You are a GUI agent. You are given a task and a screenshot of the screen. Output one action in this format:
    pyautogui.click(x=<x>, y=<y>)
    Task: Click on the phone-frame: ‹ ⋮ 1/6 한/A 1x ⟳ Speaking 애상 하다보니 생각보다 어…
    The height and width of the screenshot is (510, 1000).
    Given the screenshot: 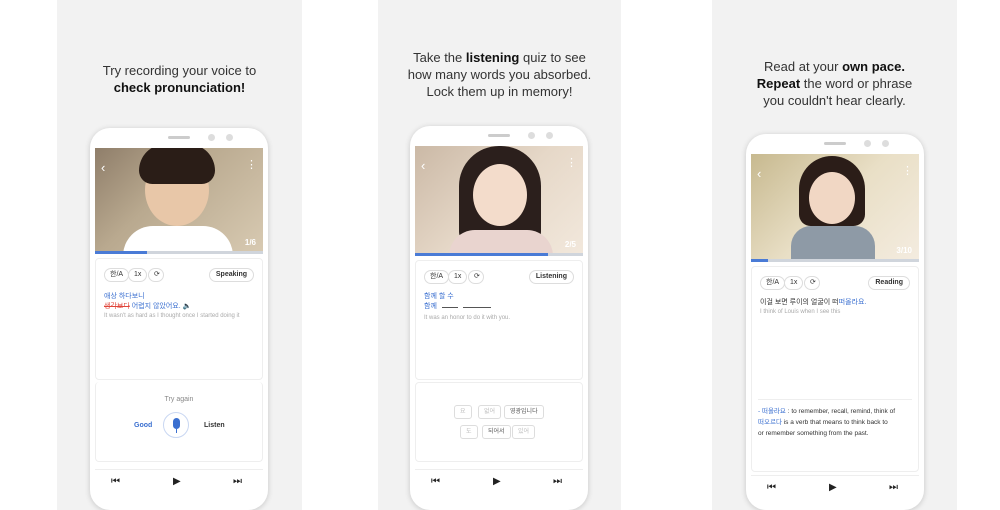 What is the action you would take?
    pyautogui.click(x=179, y=319)
    